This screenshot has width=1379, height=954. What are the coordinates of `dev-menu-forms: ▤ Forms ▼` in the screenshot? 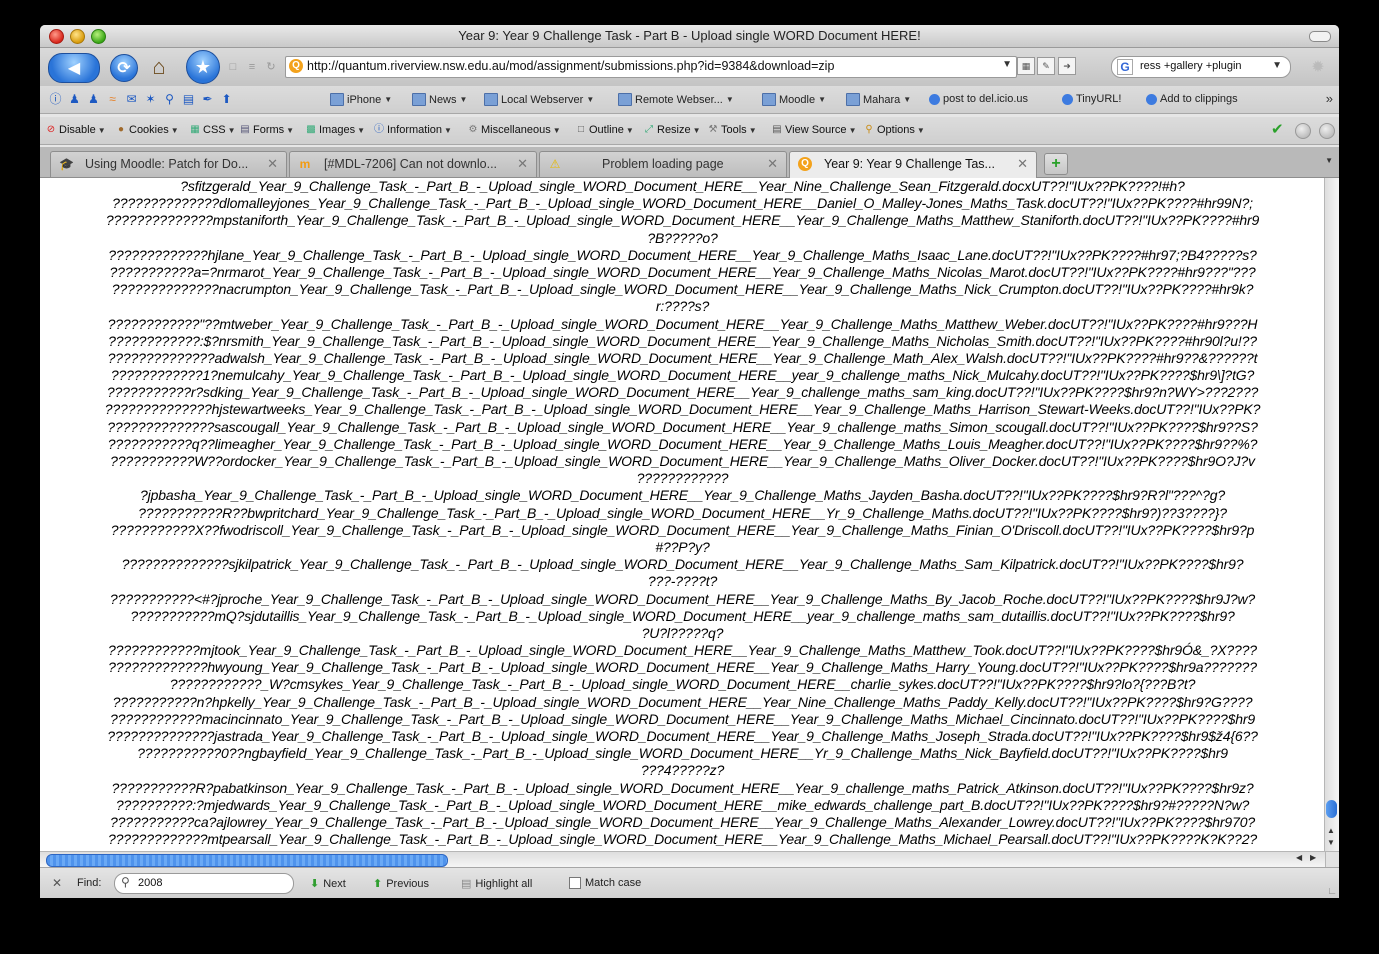 It's located at (266, 130).